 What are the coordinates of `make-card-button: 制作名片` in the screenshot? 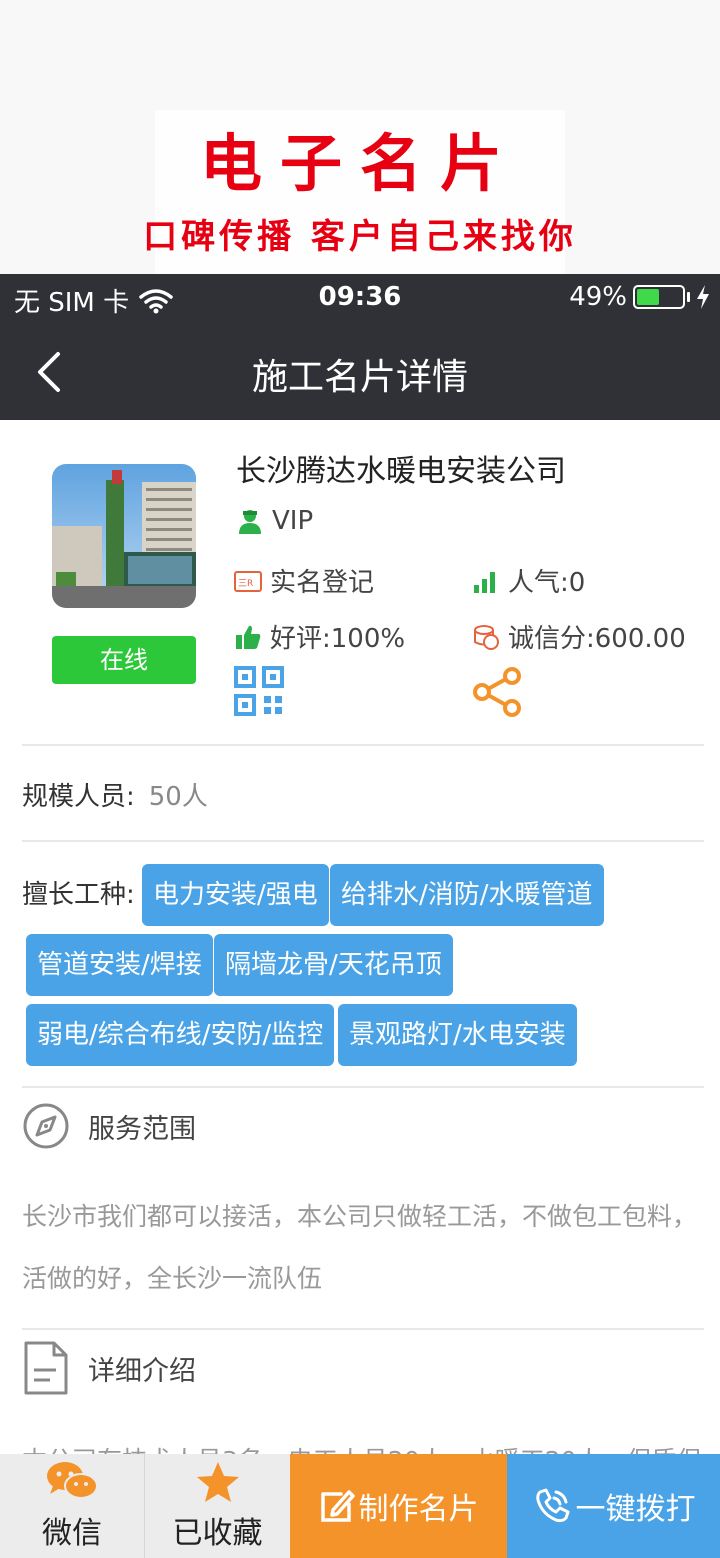 It's located at (398, 1506).